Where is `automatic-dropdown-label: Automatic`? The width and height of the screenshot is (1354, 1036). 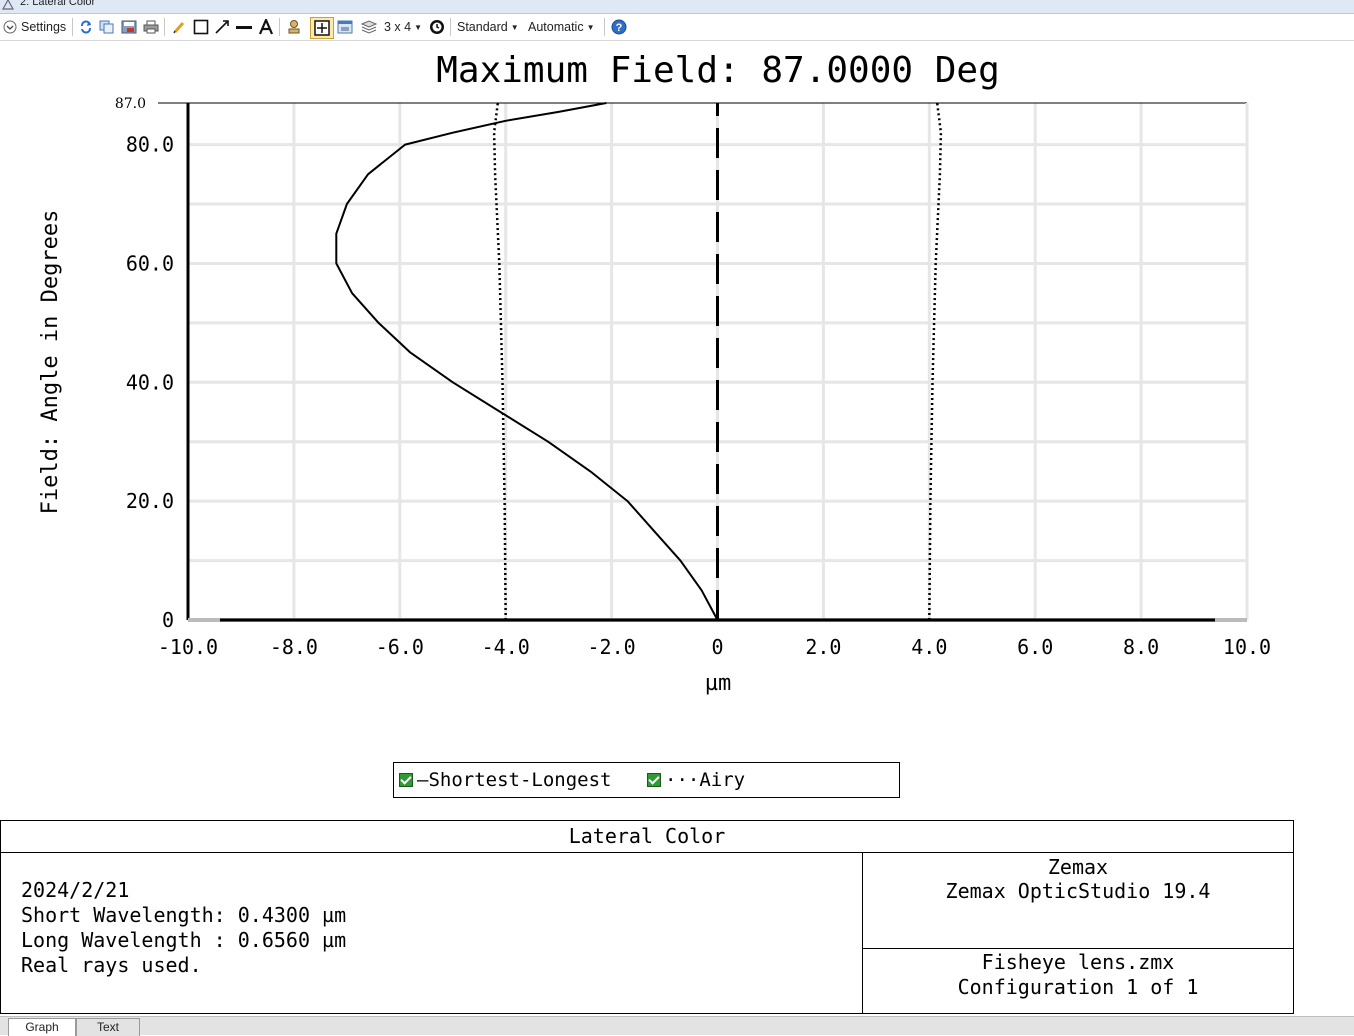 automatic-dropdown-label: Automatic is located at coordinates (556, 27).